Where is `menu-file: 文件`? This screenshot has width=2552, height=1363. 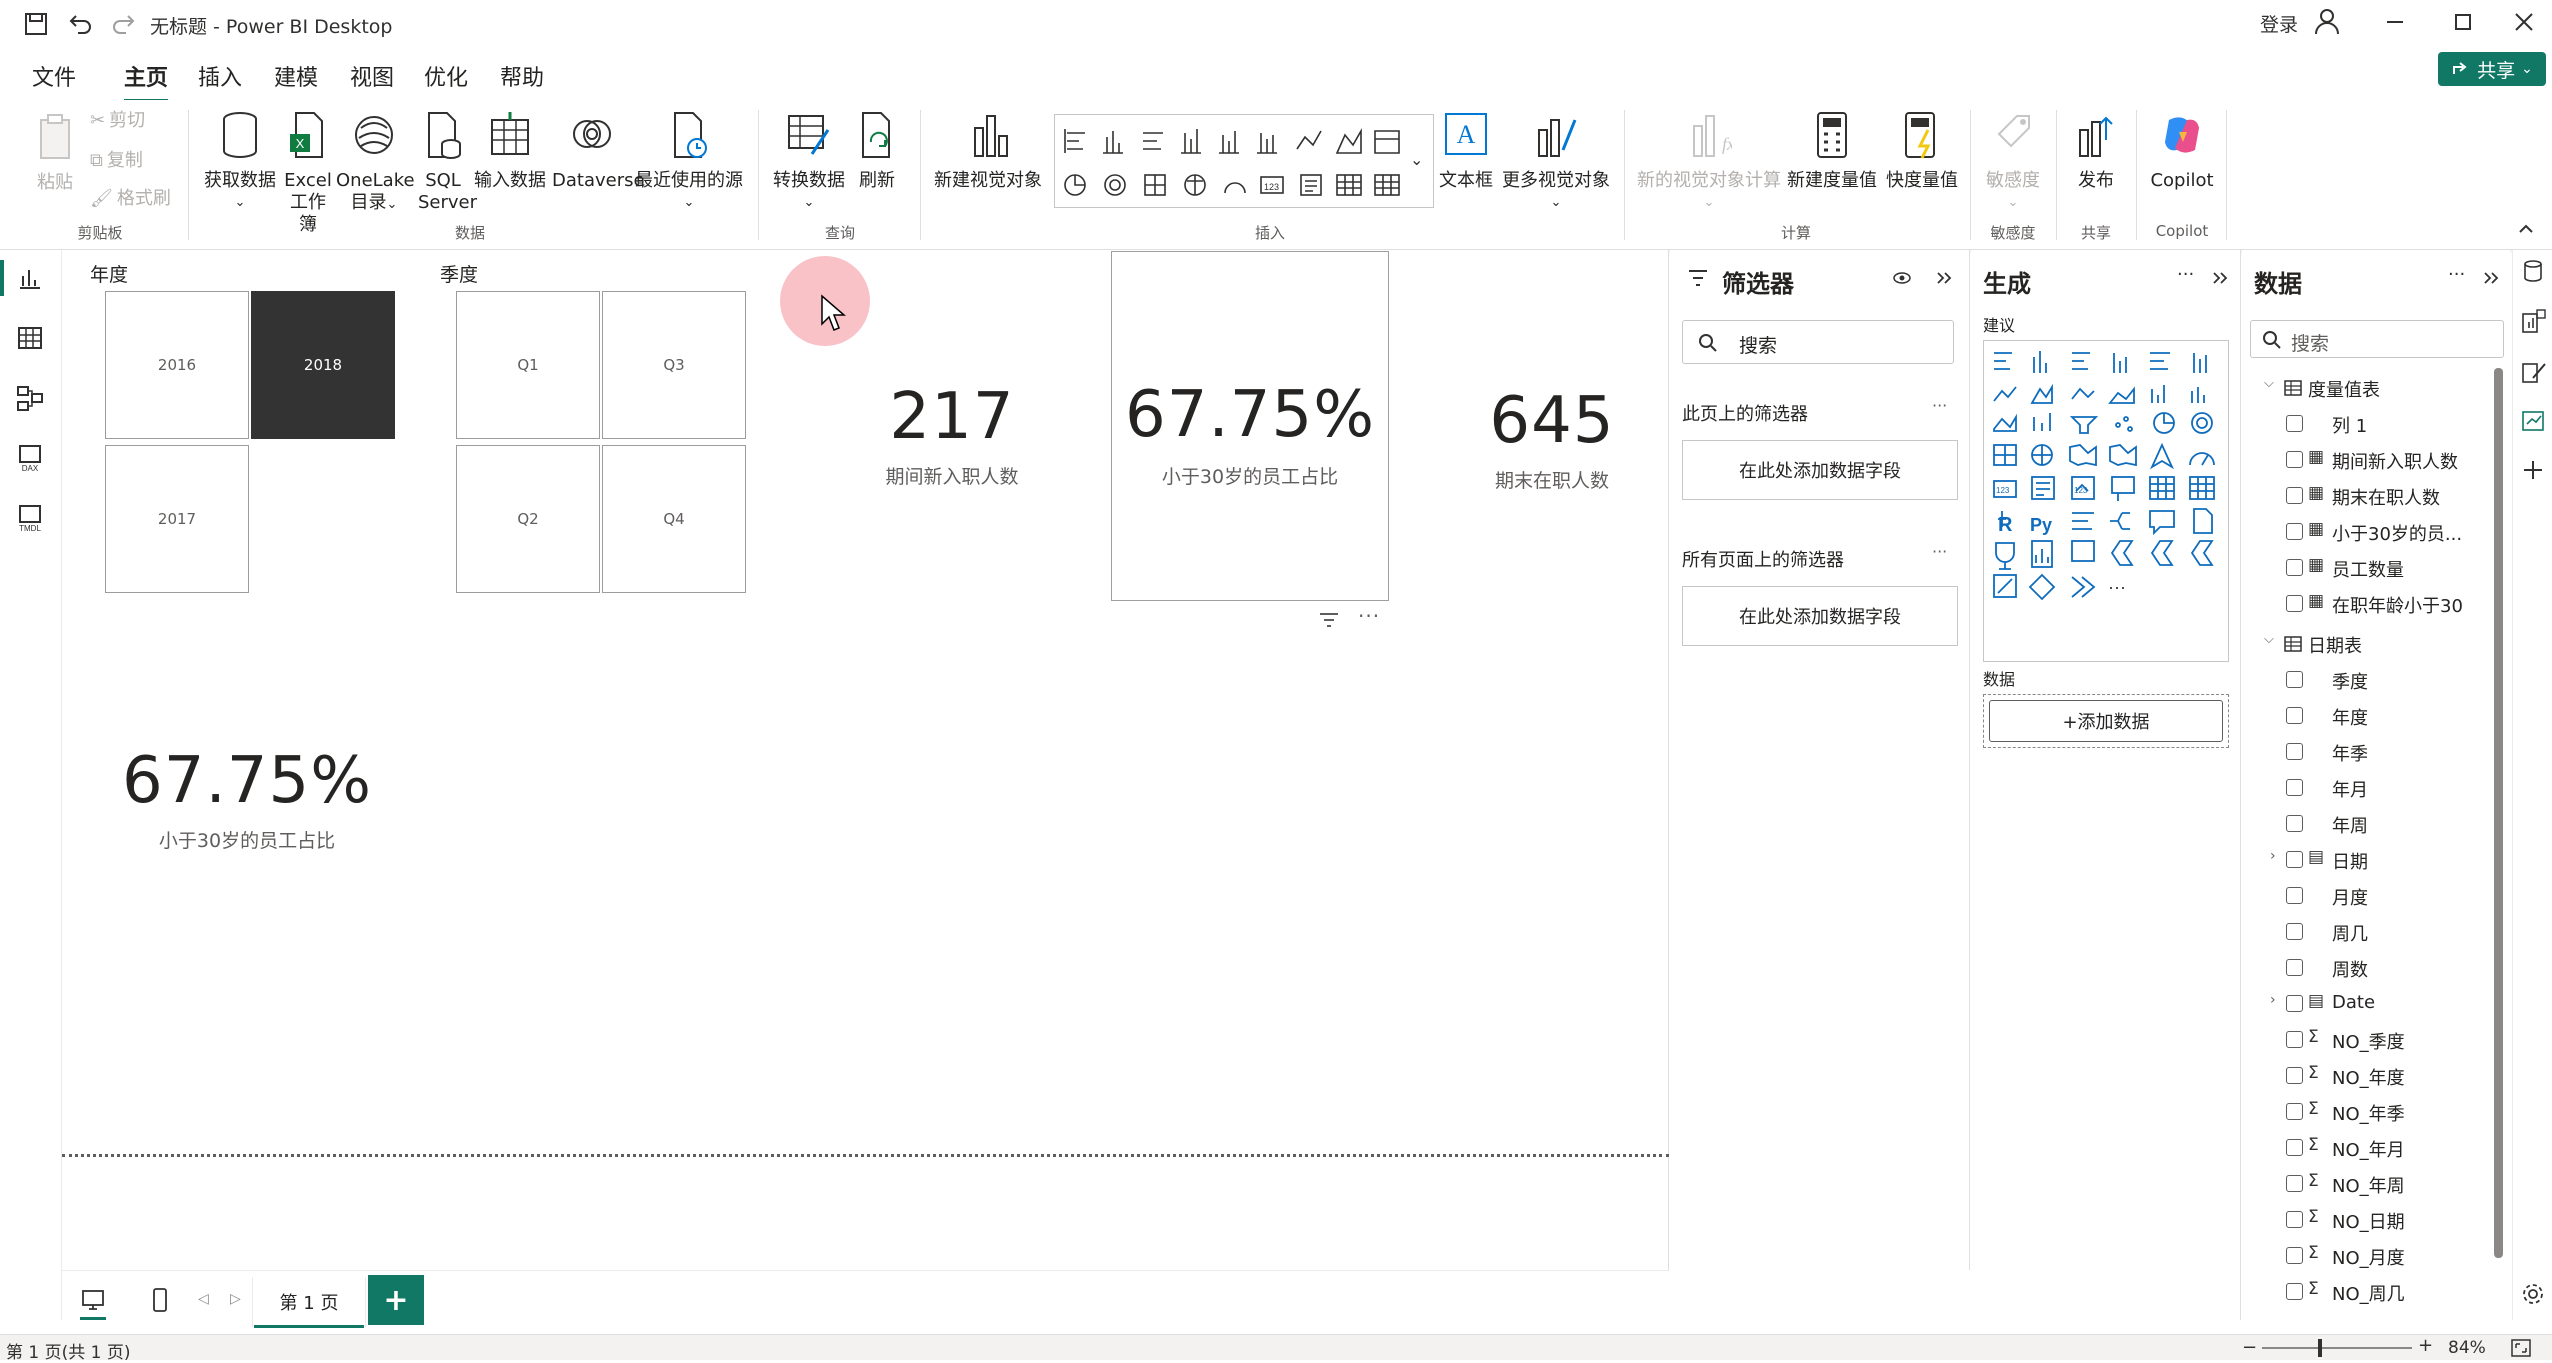 menu-file: 文件 is located at coordinates (54, 76).